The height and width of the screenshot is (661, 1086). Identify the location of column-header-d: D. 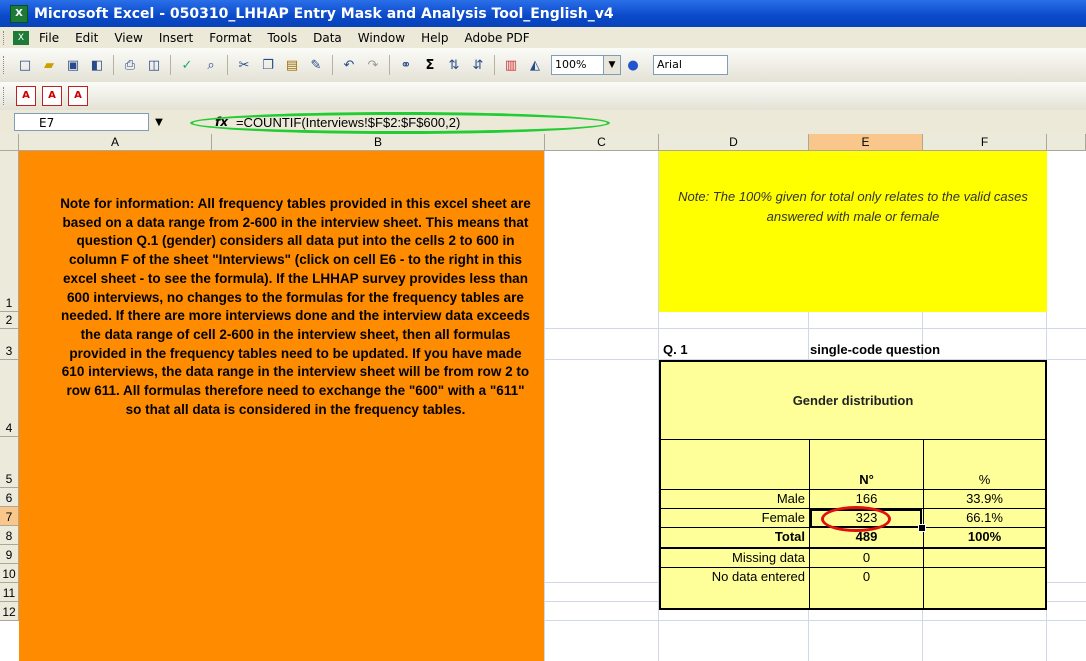
(734, 142).